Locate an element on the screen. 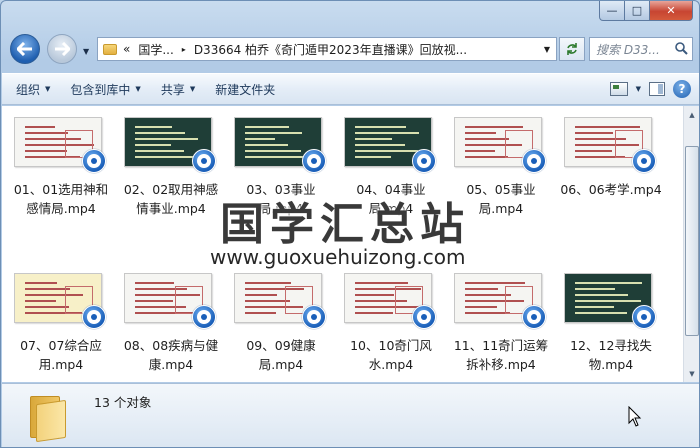 The width and height of the screenshot is (700, 448). file-item: 11、11奇门运筹拆补移.mp4 is located at coordinates (501, 322).